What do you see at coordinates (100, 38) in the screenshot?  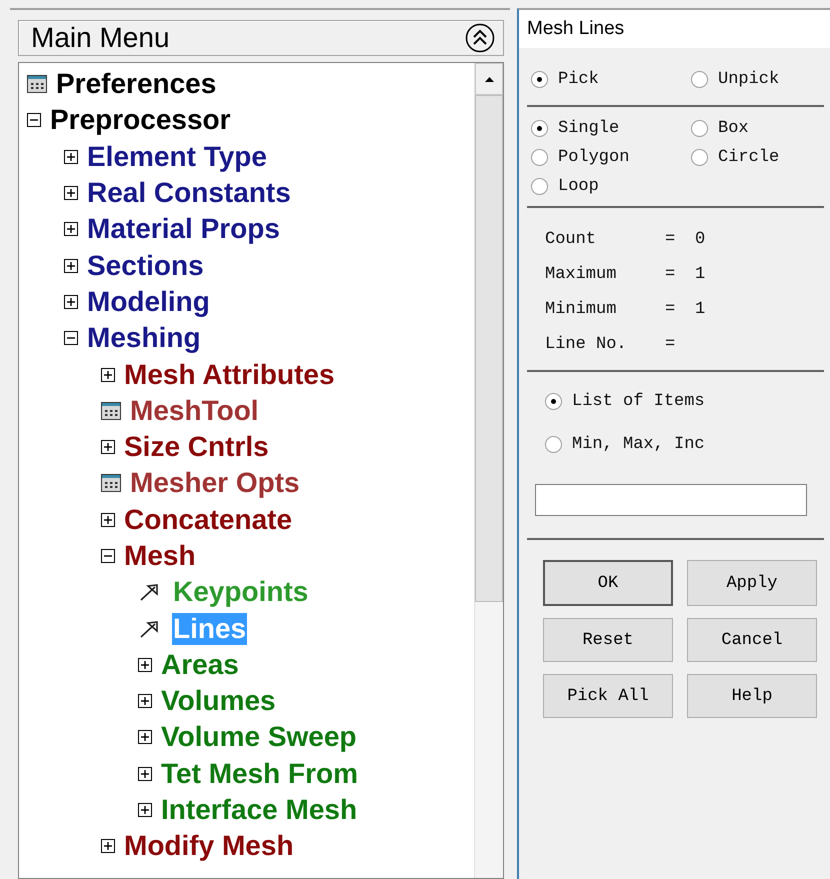 I see `menu-title: Main Menu` at bounding box center [100, 38].